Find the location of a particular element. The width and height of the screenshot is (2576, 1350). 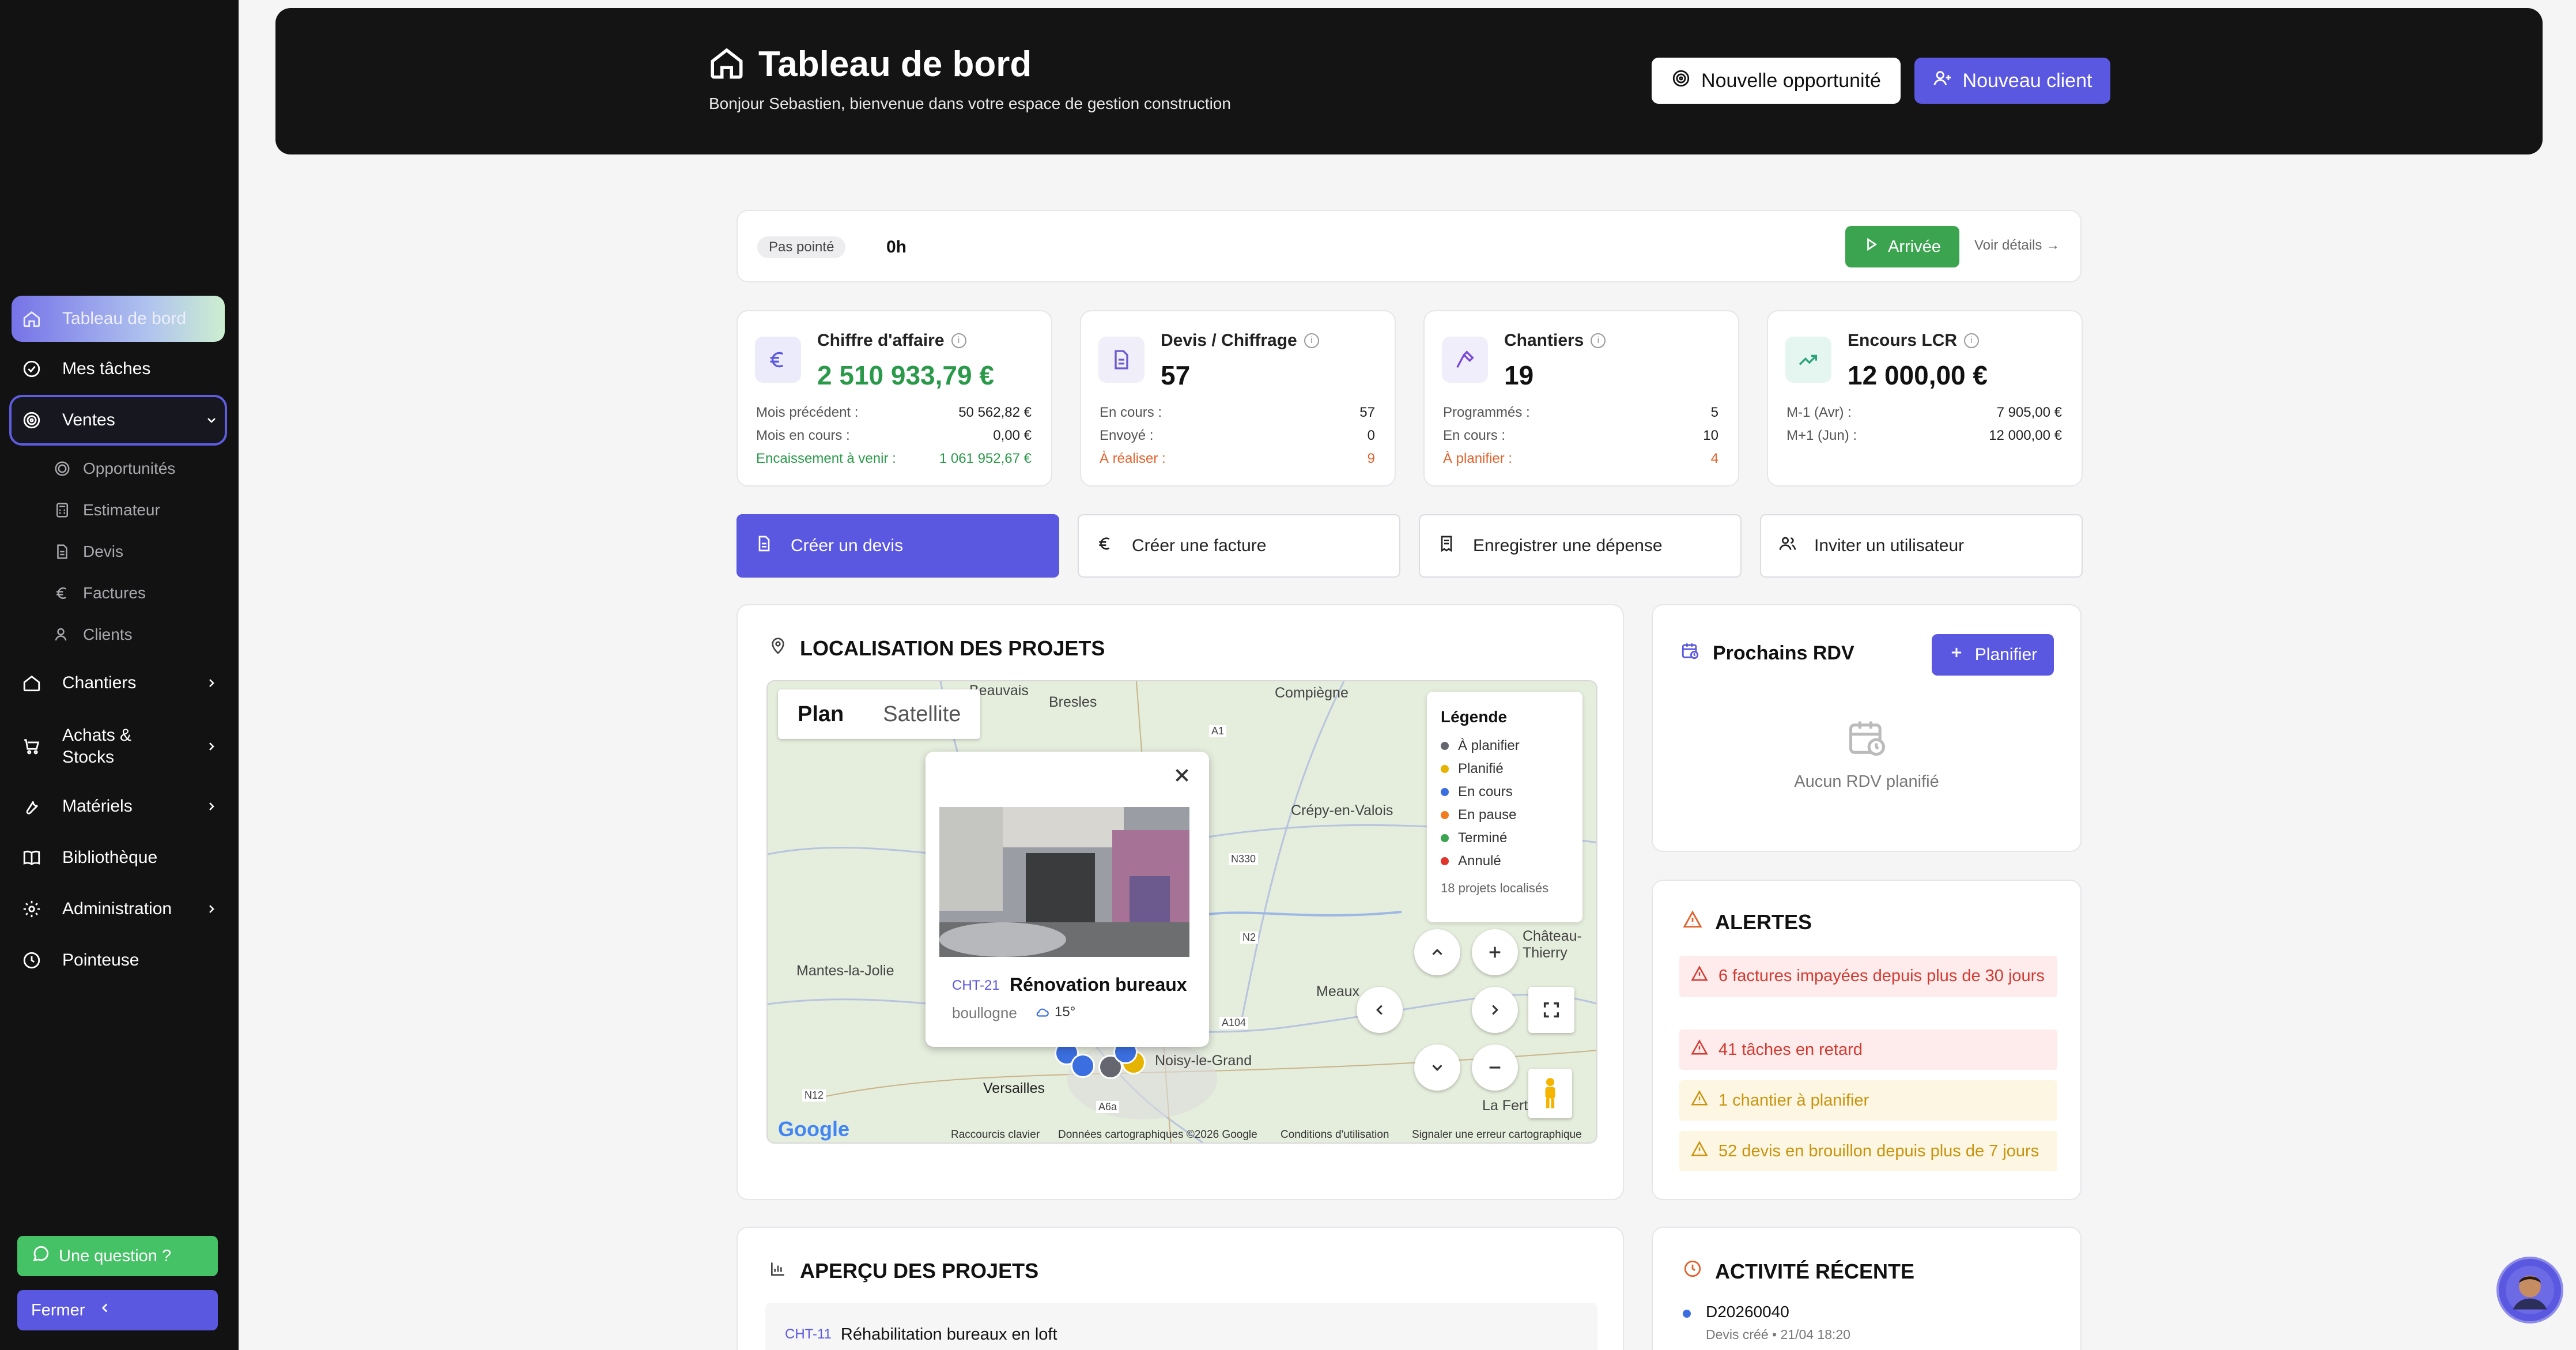

map-pan-left-button is located at coordinates (1380, 1010).